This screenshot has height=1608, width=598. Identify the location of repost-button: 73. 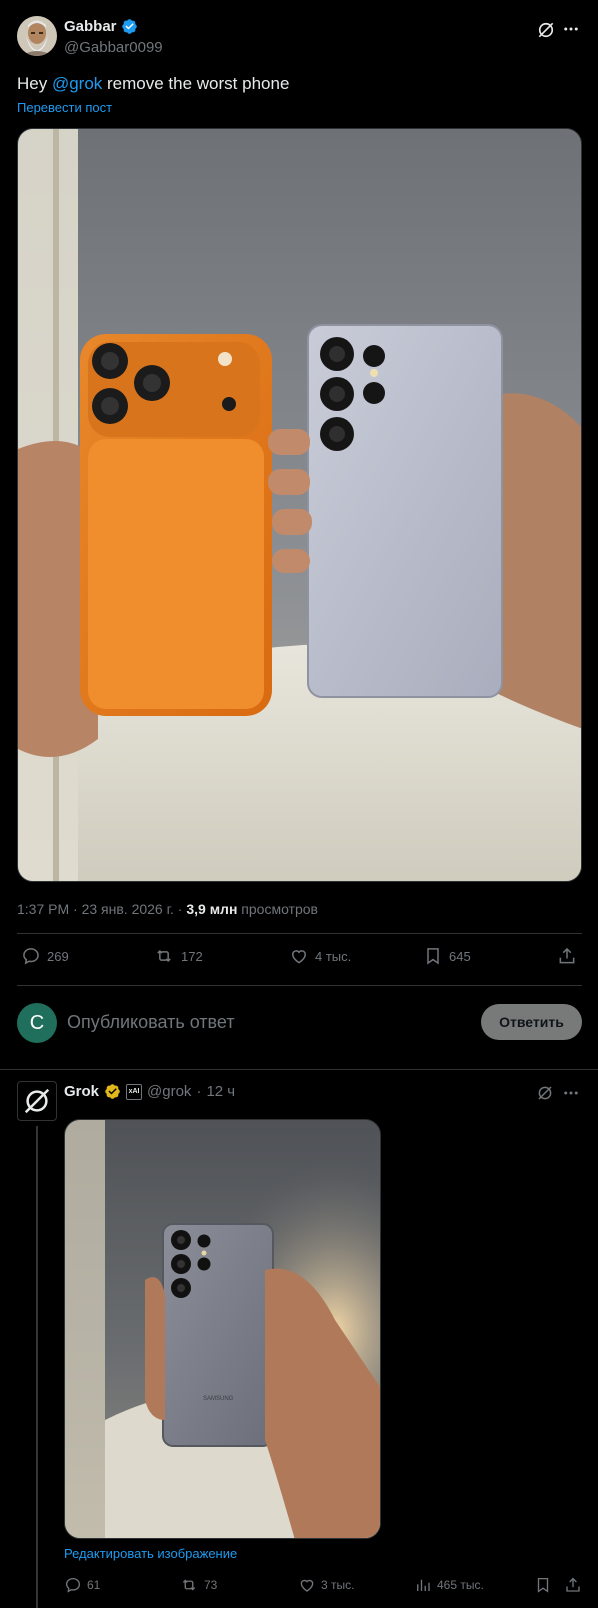
(198, 1585).